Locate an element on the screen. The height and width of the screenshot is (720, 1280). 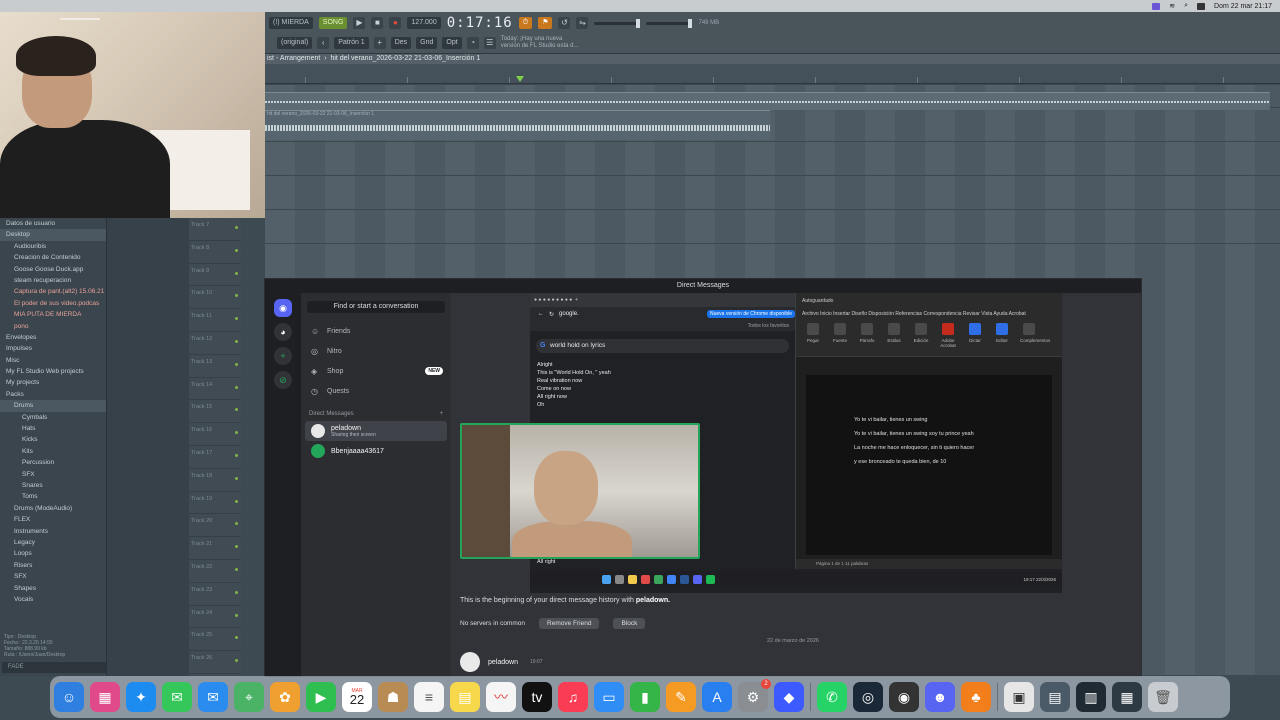
browser-item: Kits is located at coordinates (53, 451).